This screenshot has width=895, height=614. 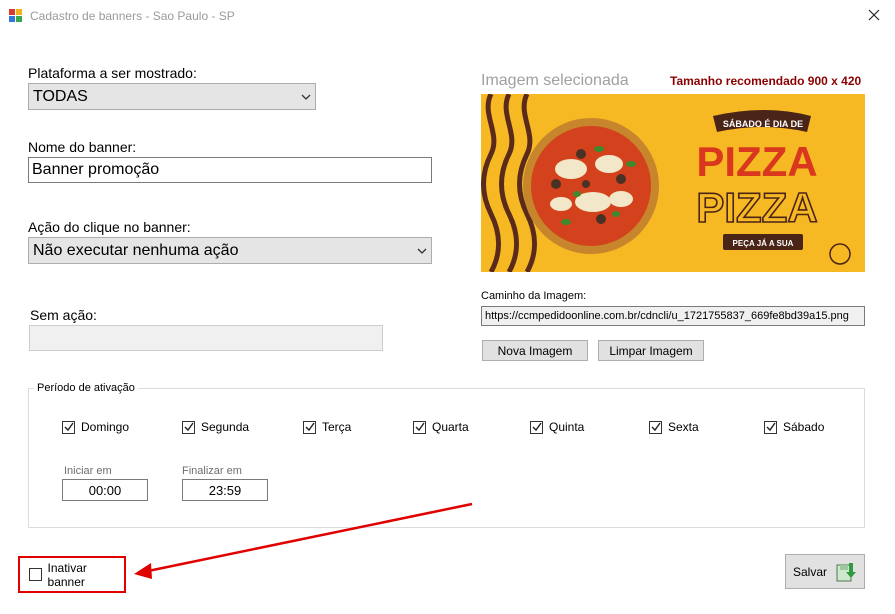 I want to click on save-label: Salvar, so click(x=809, y=571).